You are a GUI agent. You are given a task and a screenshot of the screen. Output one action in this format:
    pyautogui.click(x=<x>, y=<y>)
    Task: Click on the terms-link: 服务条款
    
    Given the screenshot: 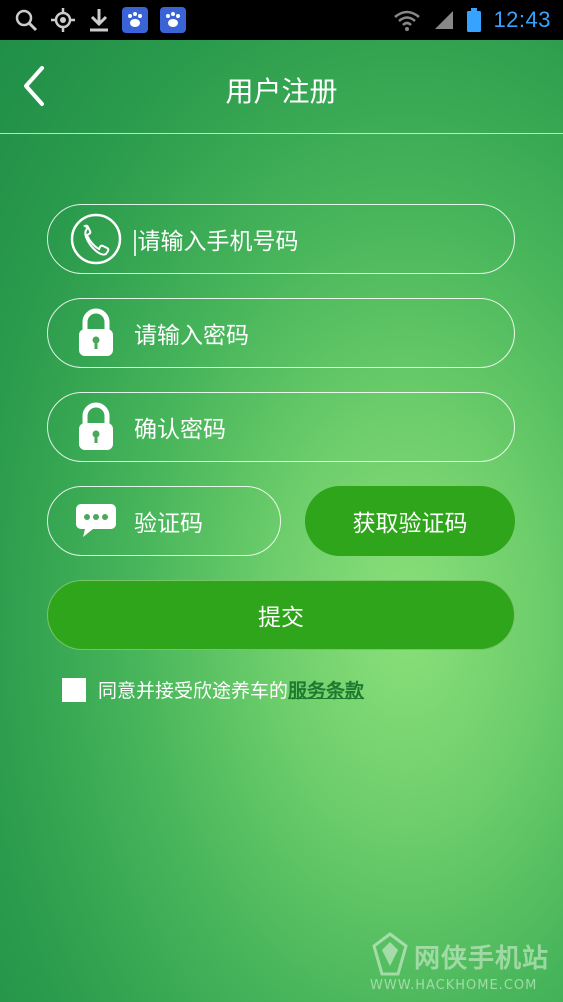 What is the action you would take?
    pyautogui.click(x=326, y=689)
    